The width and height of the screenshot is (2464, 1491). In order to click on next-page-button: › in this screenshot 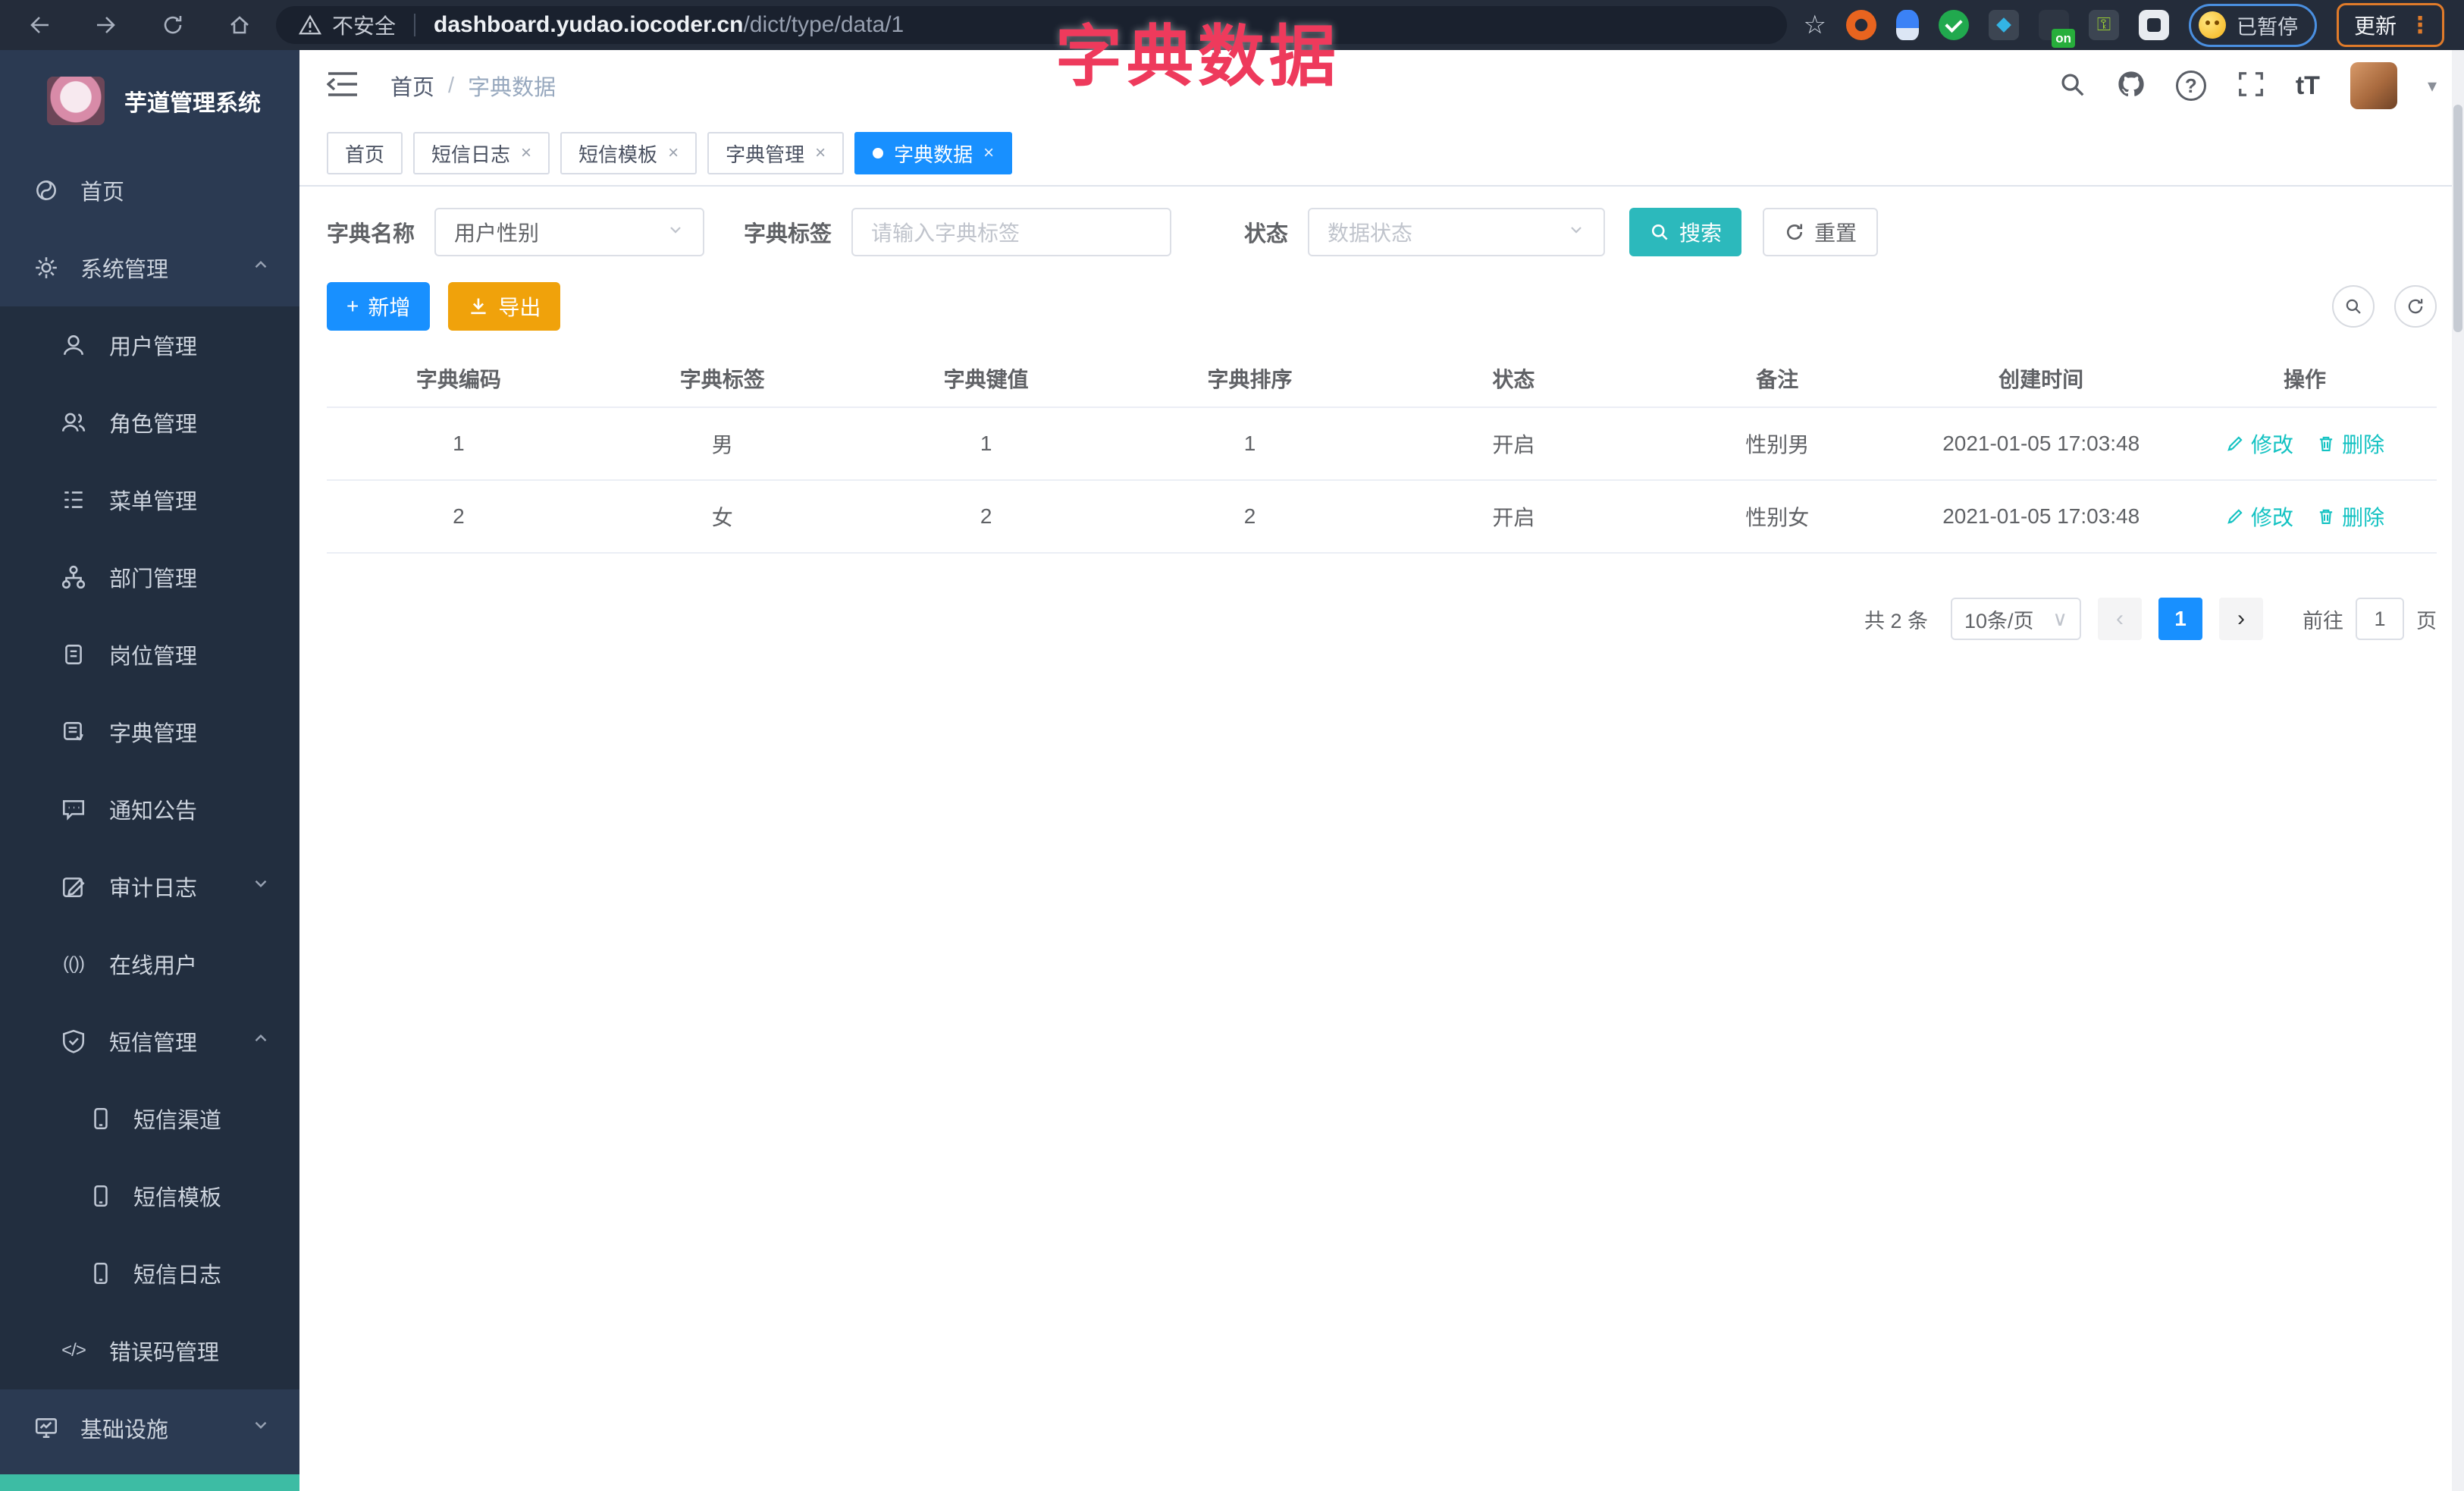, I will do `click(2241, 619)`.